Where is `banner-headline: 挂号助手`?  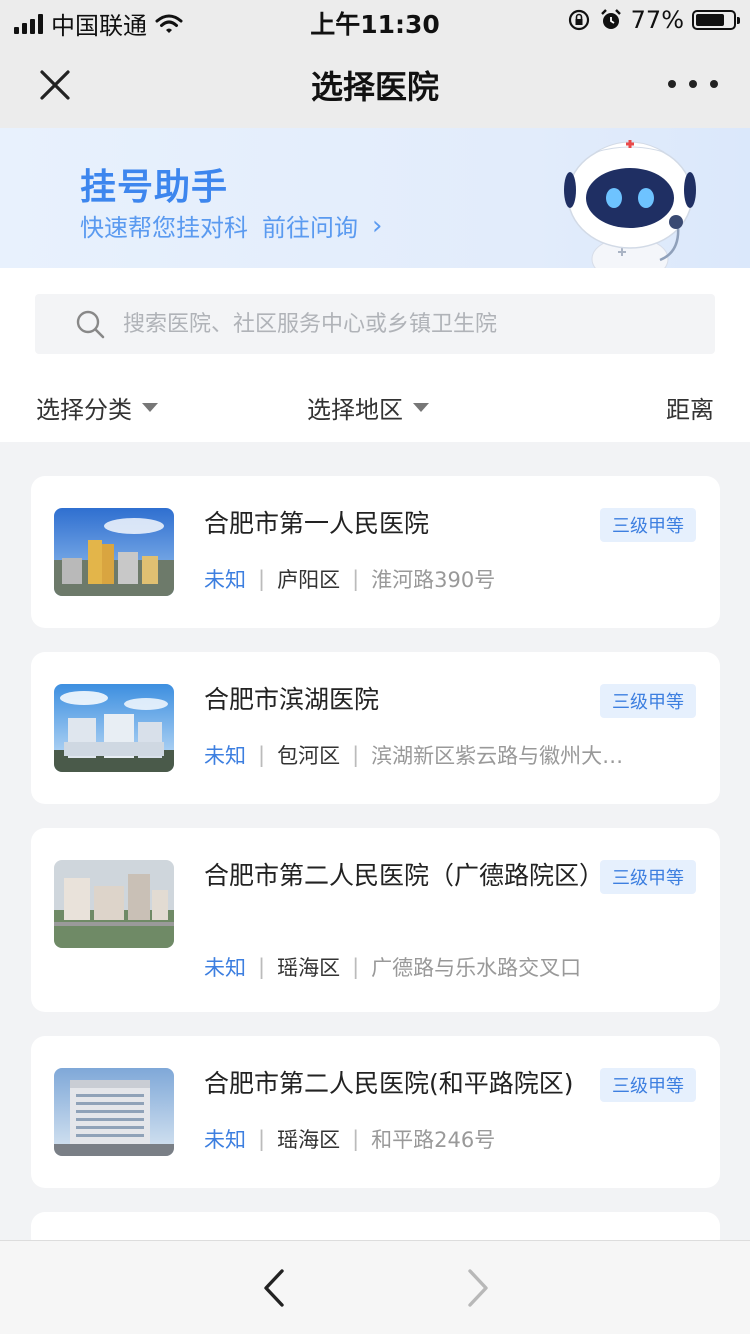 banner-headline: 挂号助手 is located at coordinates (154, 187).